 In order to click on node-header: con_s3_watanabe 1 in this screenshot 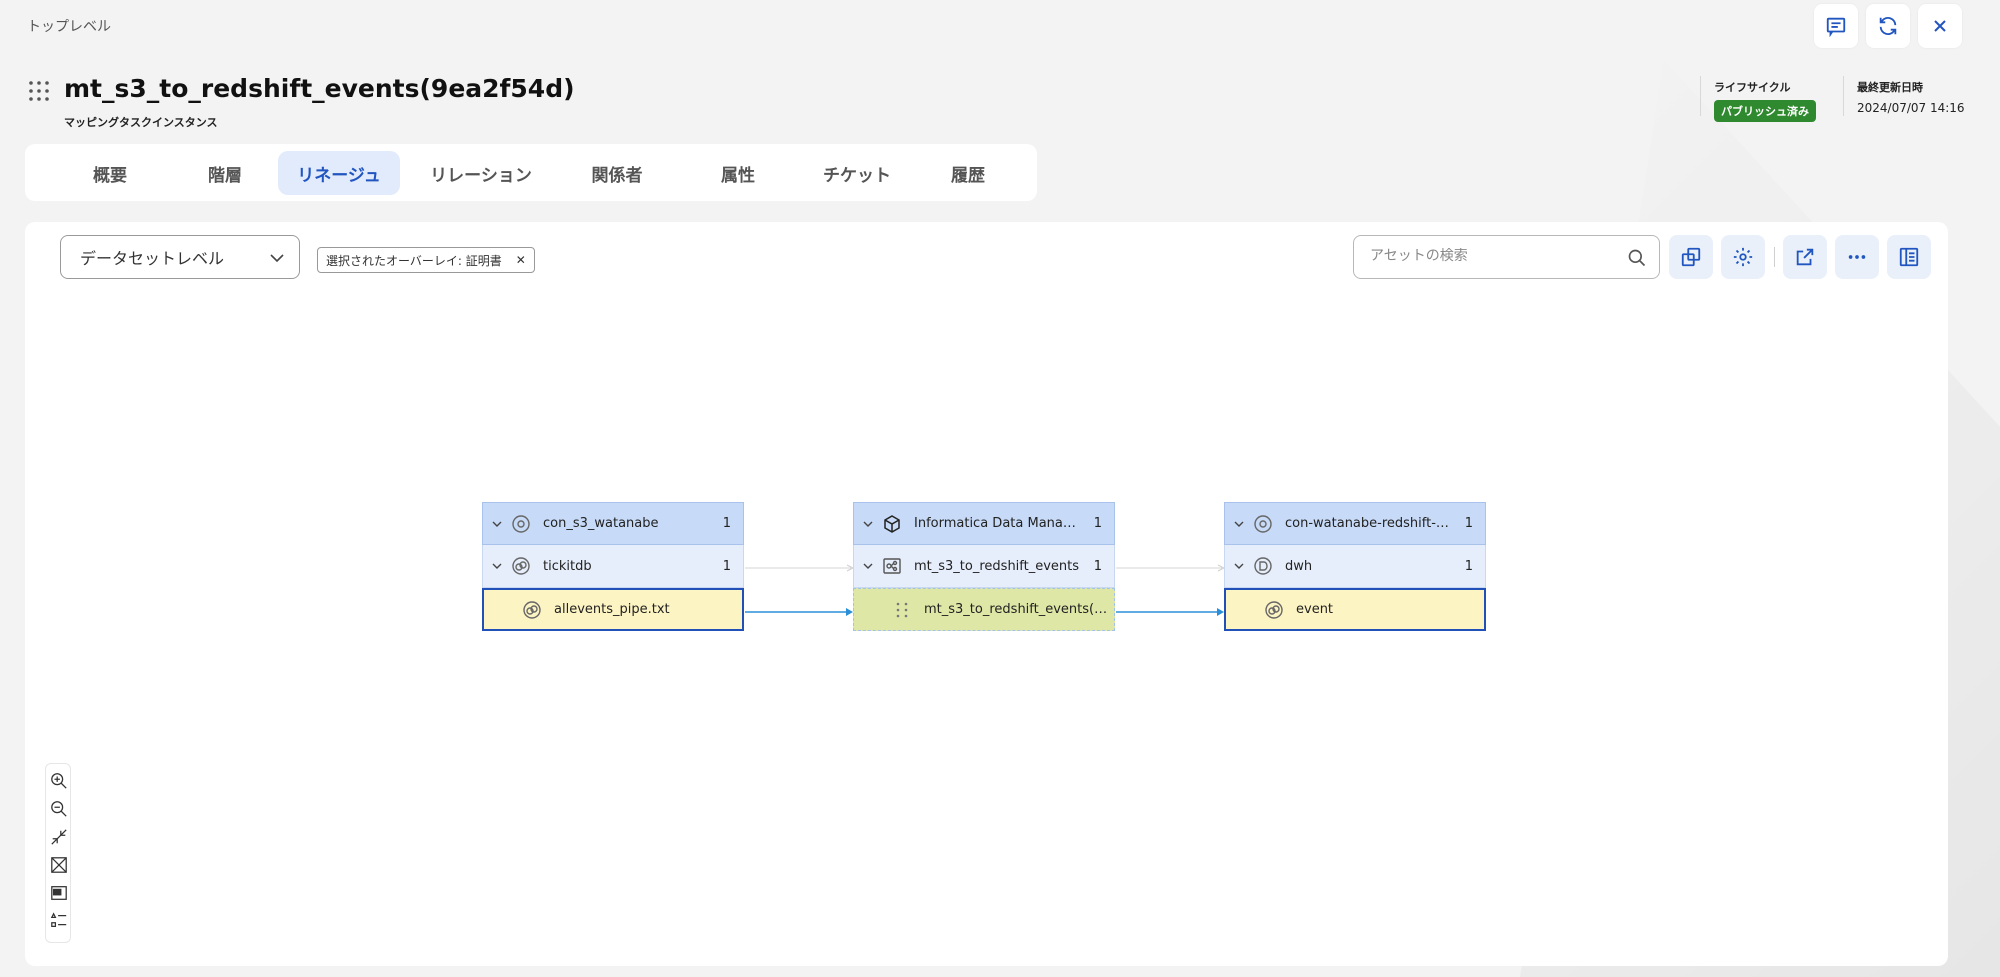, I will do `click(613, 523)`.